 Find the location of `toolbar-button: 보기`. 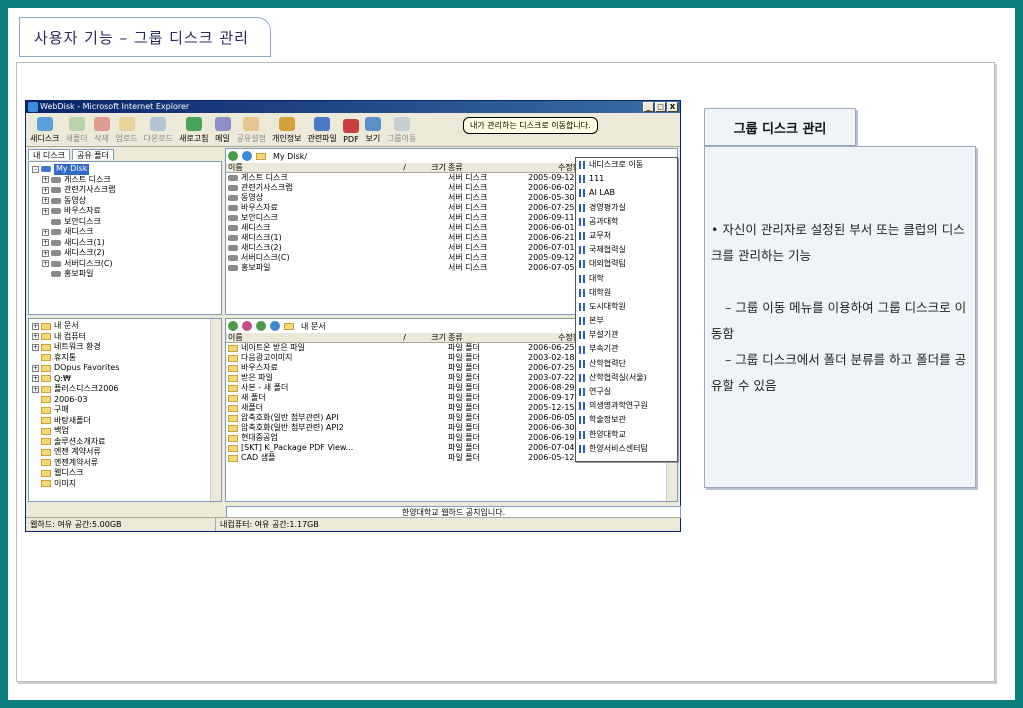

toolbar-button: 보기 is located at coordinates (372, 130).